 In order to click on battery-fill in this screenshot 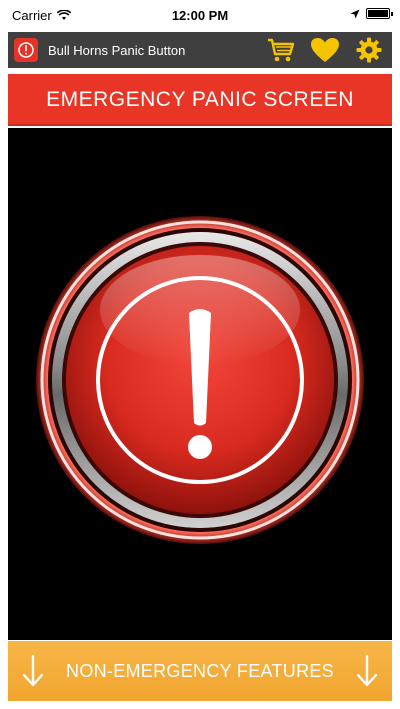, I will do `click(378, 13)`.